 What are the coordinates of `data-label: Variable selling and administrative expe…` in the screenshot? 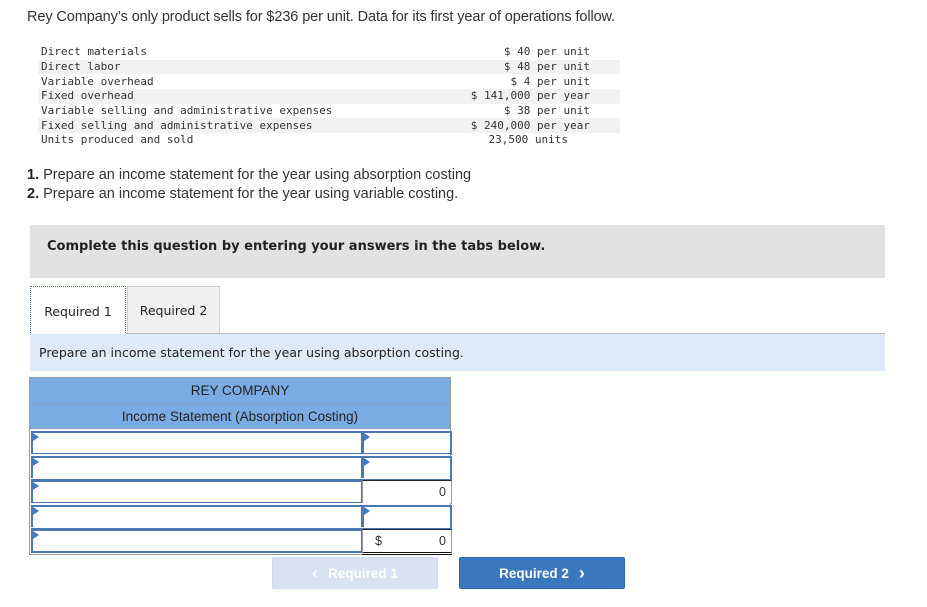 It's located at (187, 111).